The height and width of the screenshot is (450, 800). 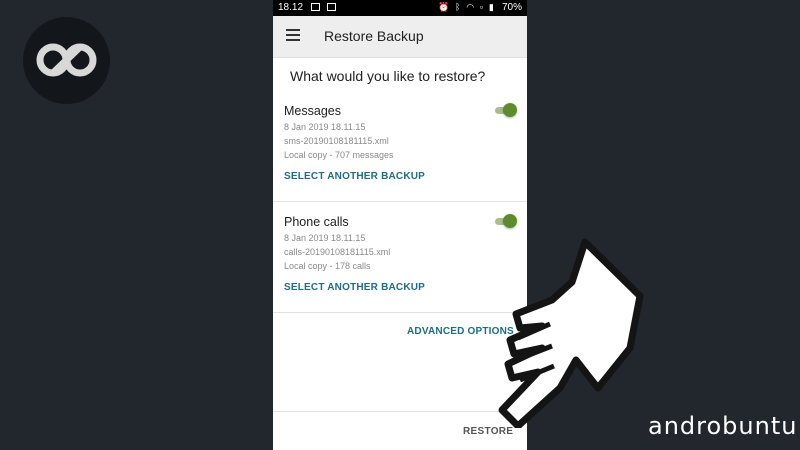 I want to click on alarm-icon: ⏰, so click(x=444, y=7).